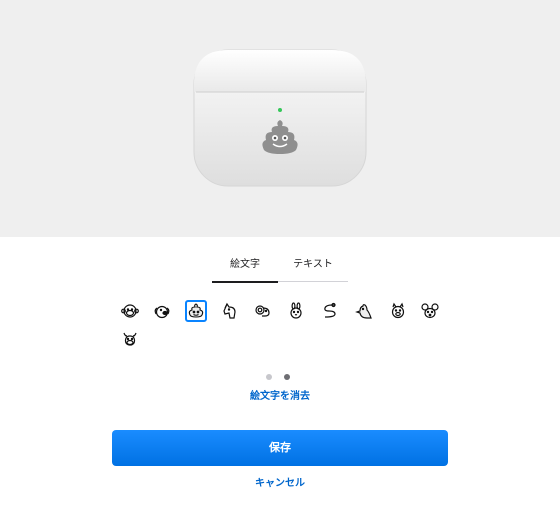 The width and height of the screenshot is (560, 512). I want to click on emoji-page-indicator, so click(281, 378).